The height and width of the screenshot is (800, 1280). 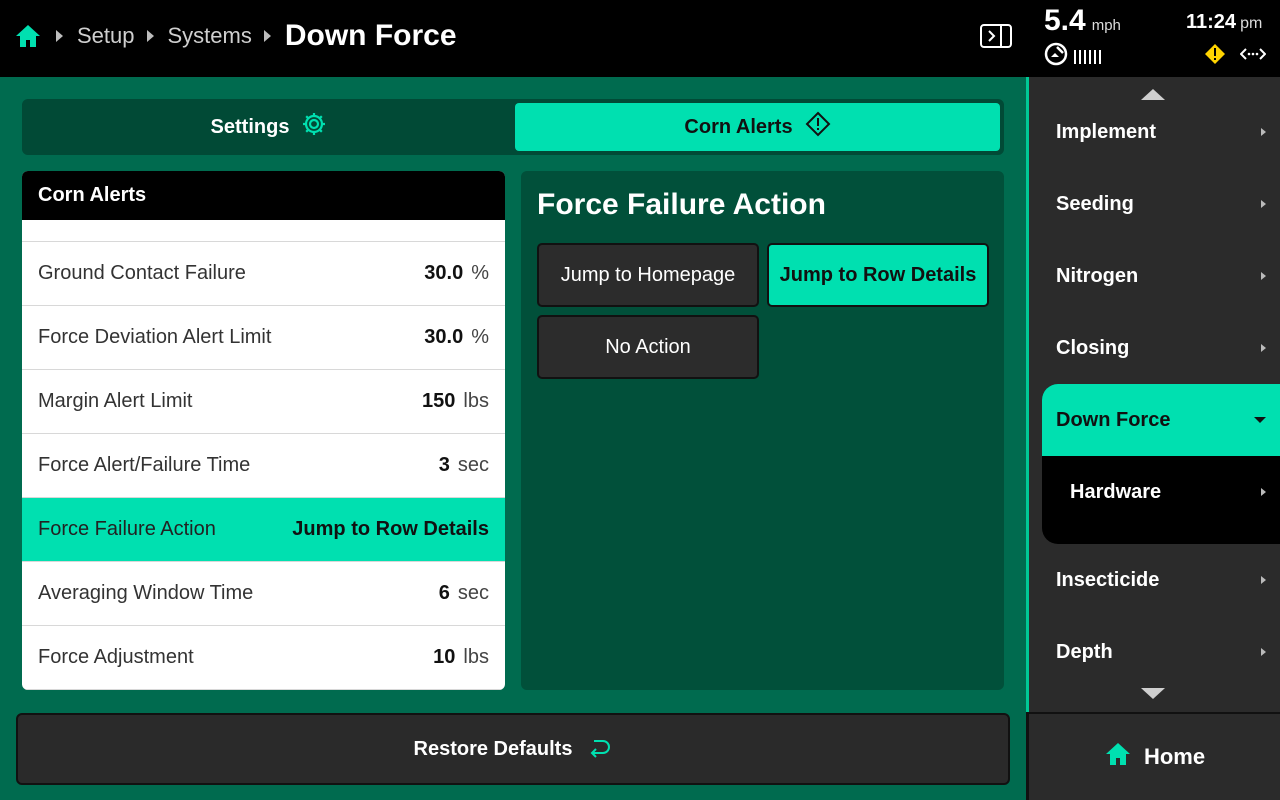 I want to click on tab-bar: Settings Corn Alerts, so click(x=513, y=127).